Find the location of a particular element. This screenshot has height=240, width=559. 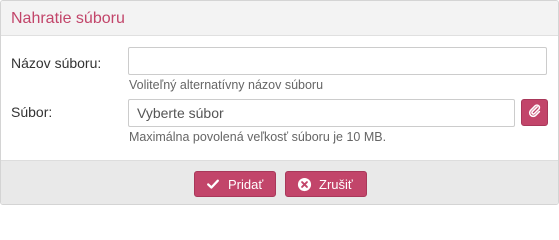

dialog-header: Nahratie súboru is located at coordinates (279, 18).